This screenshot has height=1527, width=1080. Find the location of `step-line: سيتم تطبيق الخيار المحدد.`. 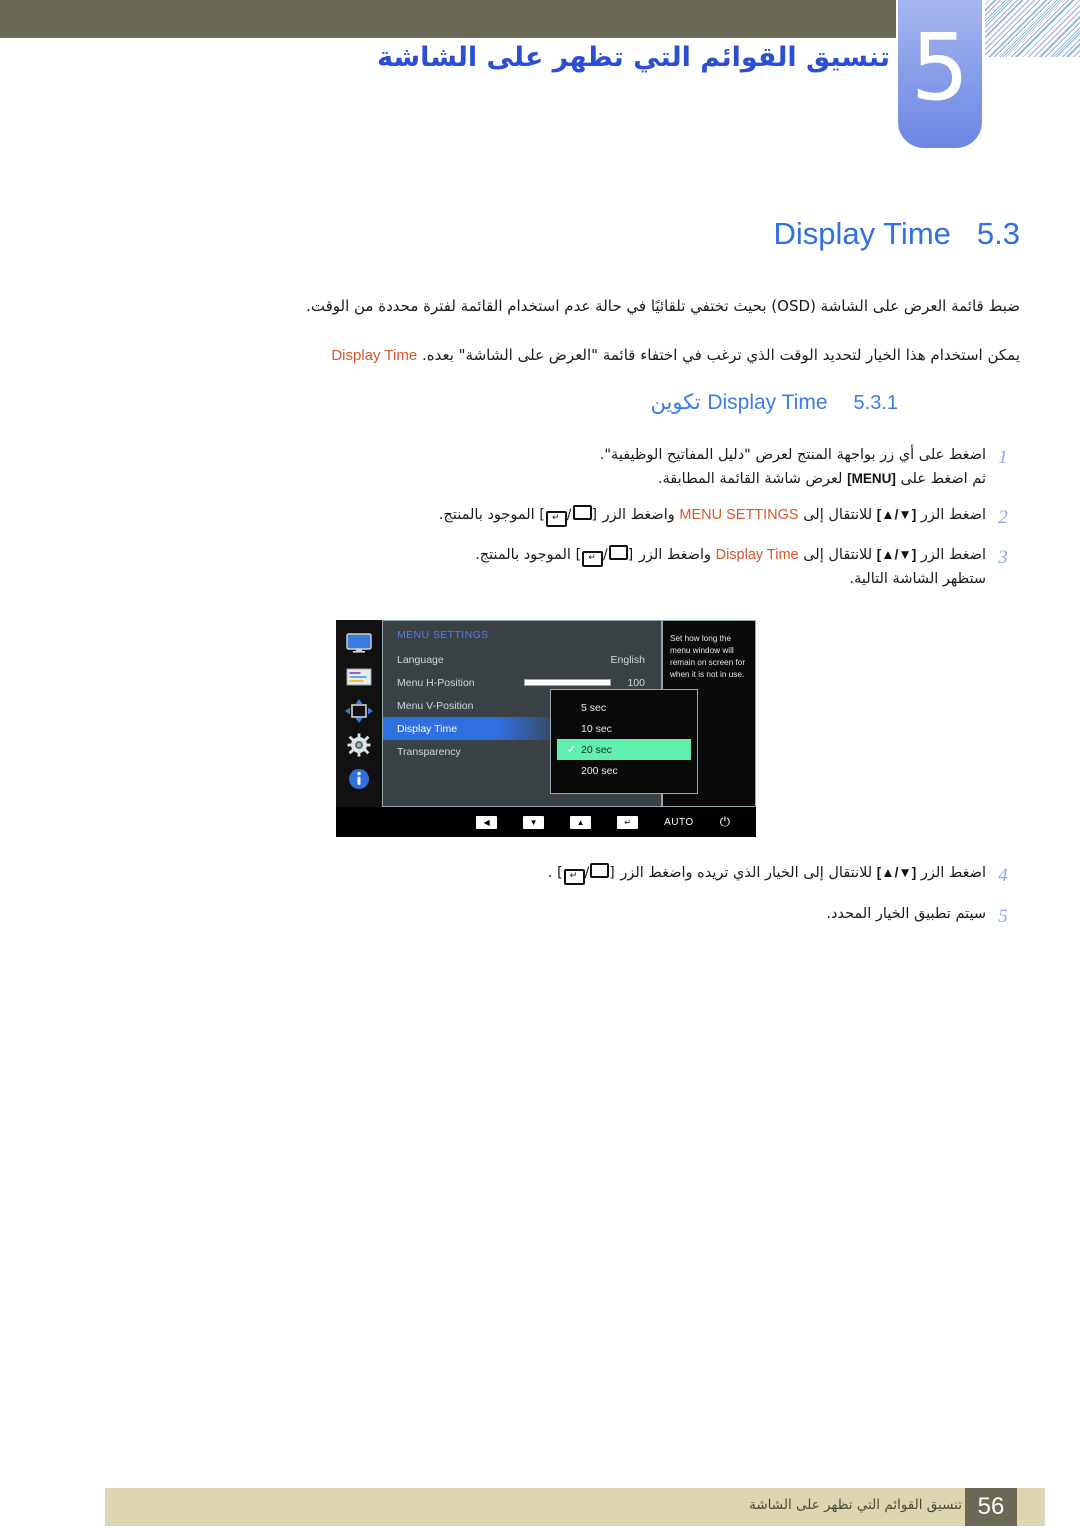

step-line: سيتم تطبيق الخيار المحدد. is located at coordinates (906, 913).